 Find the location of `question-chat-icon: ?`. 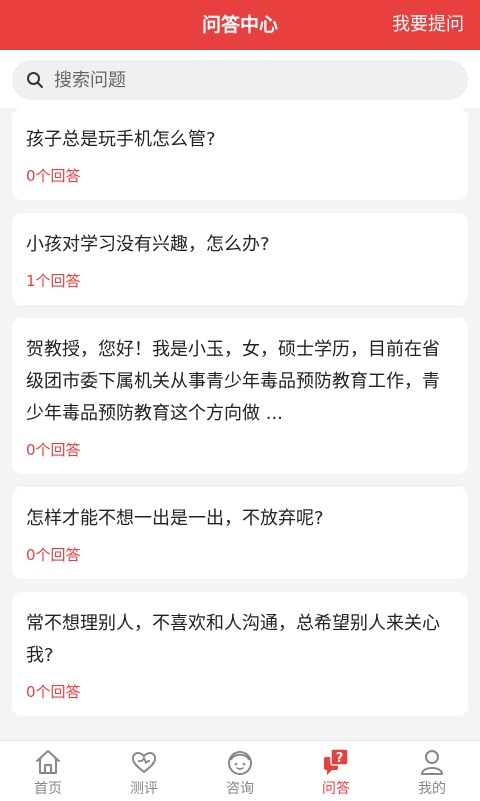

question-chat-icon: ? is located at coordinates (336, 761).